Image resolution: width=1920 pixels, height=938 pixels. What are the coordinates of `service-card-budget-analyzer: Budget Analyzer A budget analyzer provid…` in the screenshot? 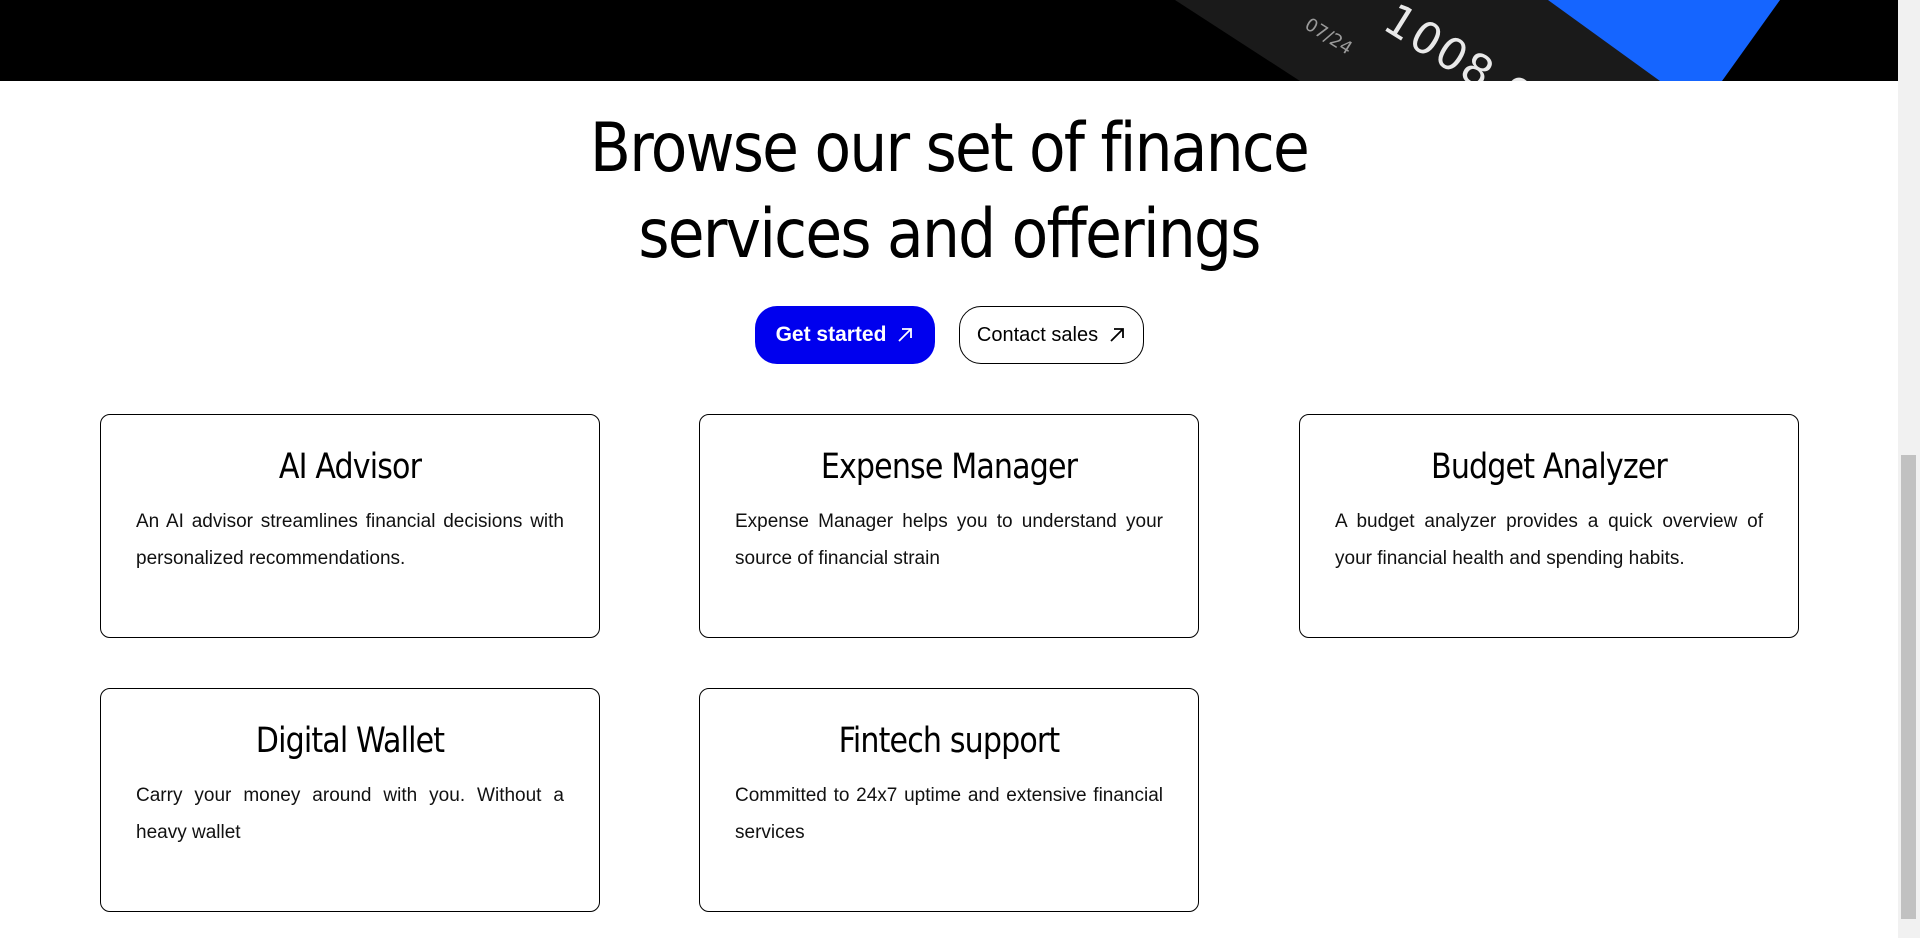 It's located at (1549, 526).